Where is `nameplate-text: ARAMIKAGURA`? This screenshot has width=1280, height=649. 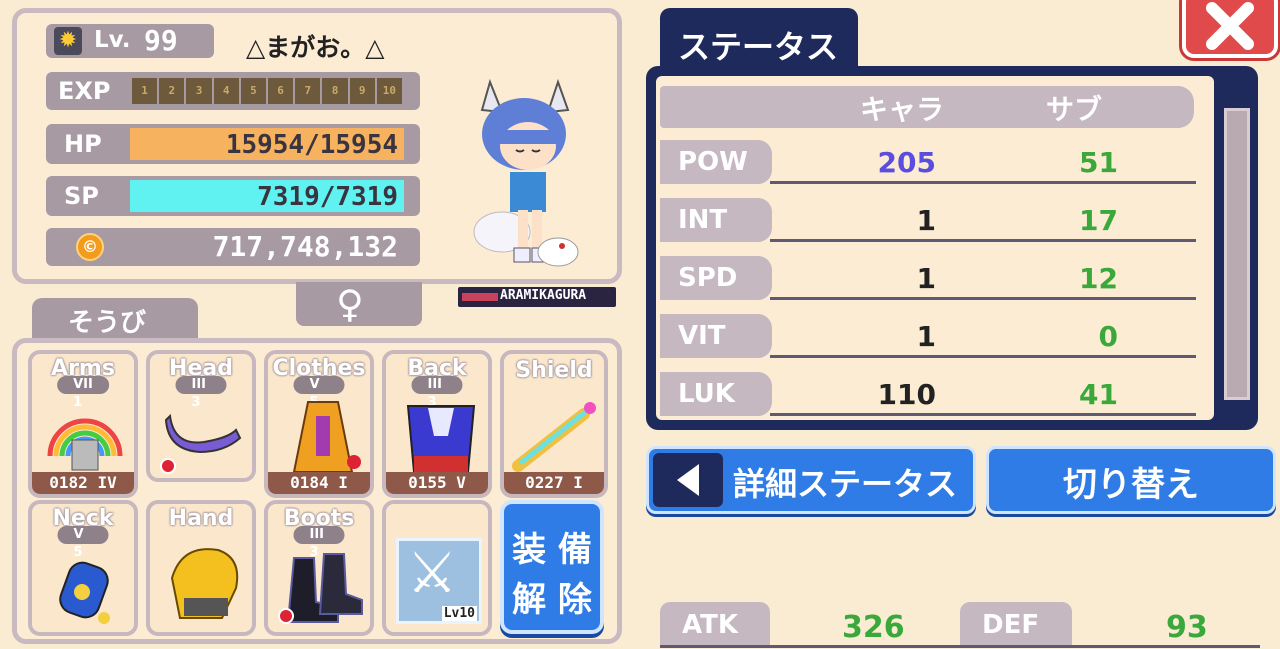 nameplate-text: ARAMIKAGURA is located at coordinates (543, 295).